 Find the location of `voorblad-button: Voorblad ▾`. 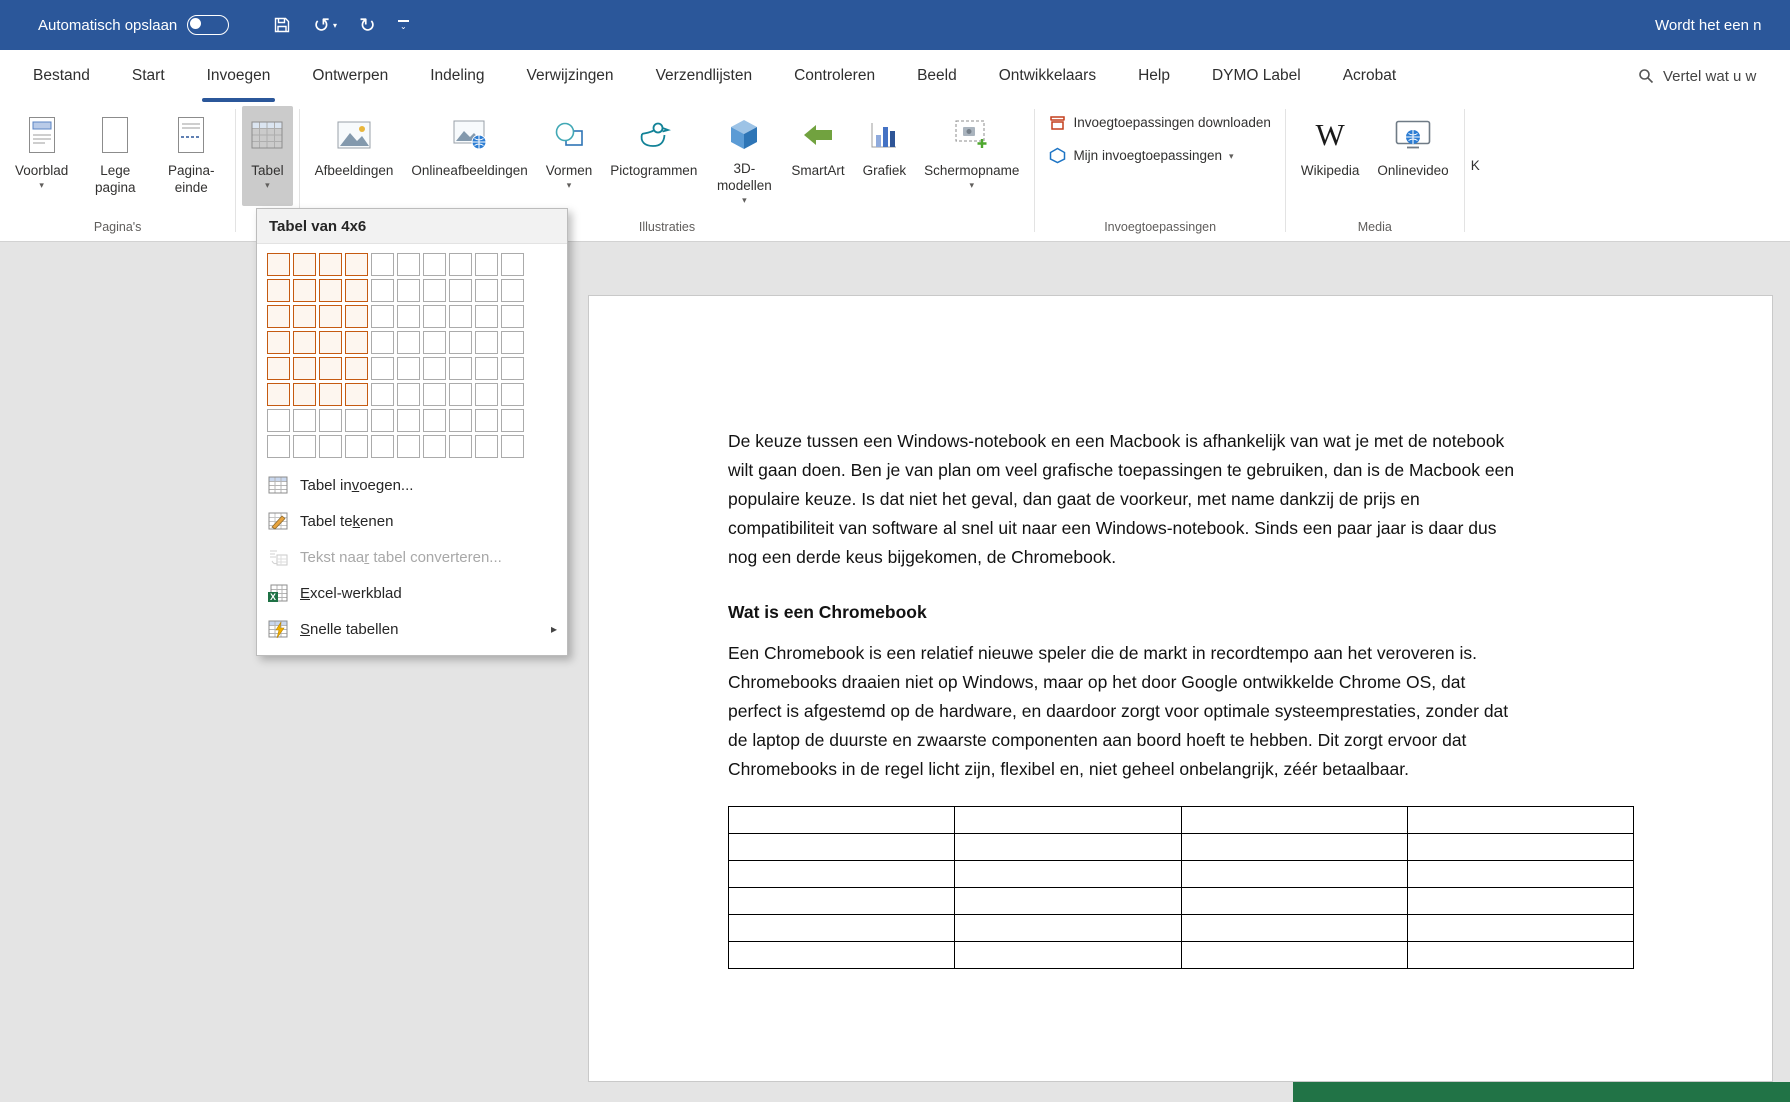

voorblad-button: Voorblad ▾ is located at coordinates (41, 156).